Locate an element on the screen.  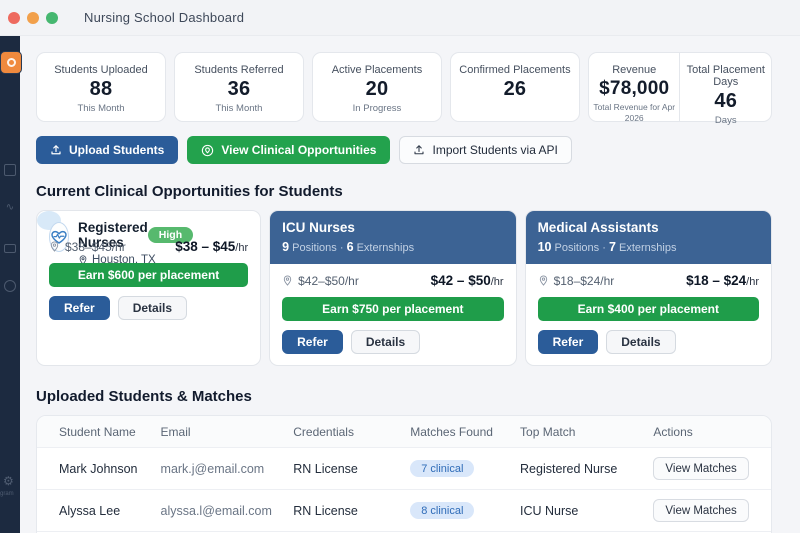
rate-range-bold: $42 – $50/hr is located at coordinates (467, 280).